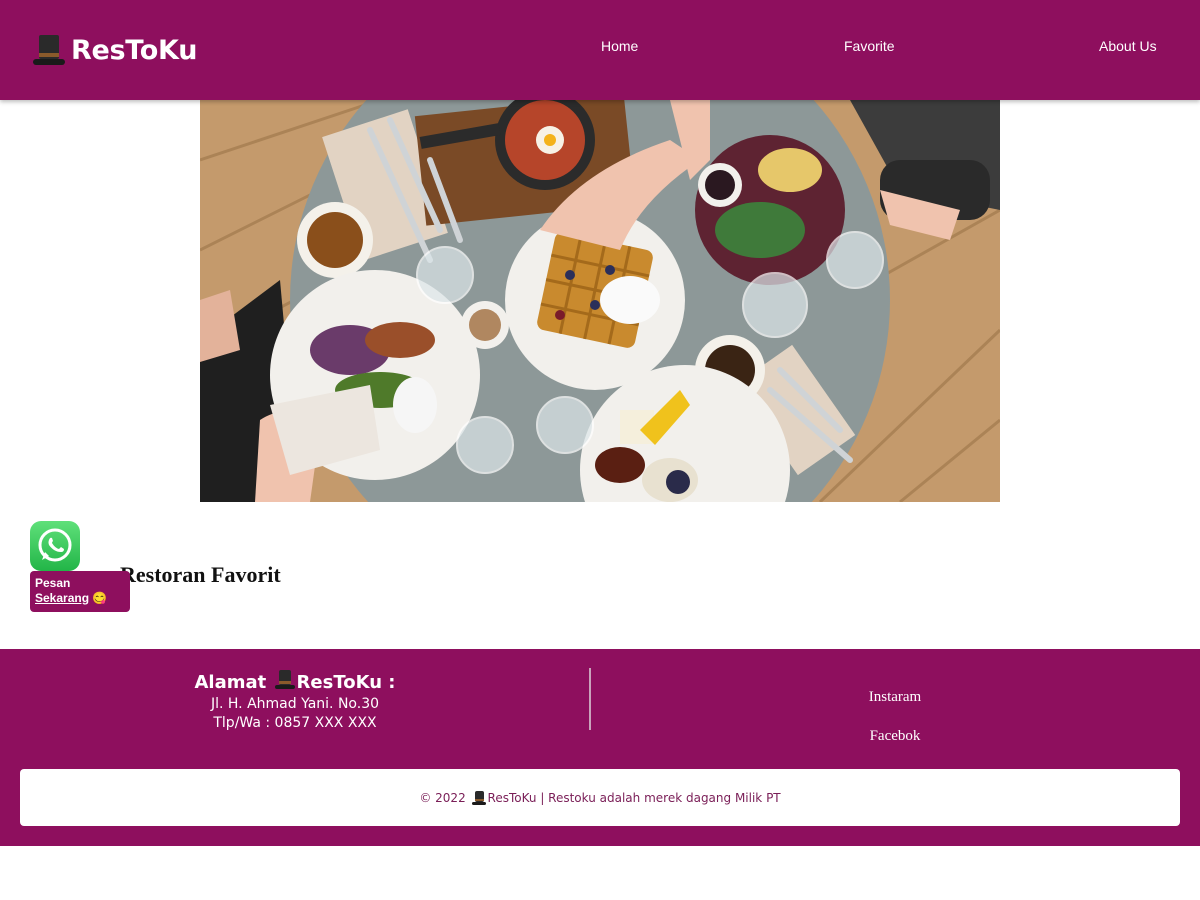 Image resolution: width=1200 pixels, height=900 pixels. What do you see at coordinates (512, 797) in the screenshot?
I see `copyright-brand: ResToKu` at bounding box center [512, 797].